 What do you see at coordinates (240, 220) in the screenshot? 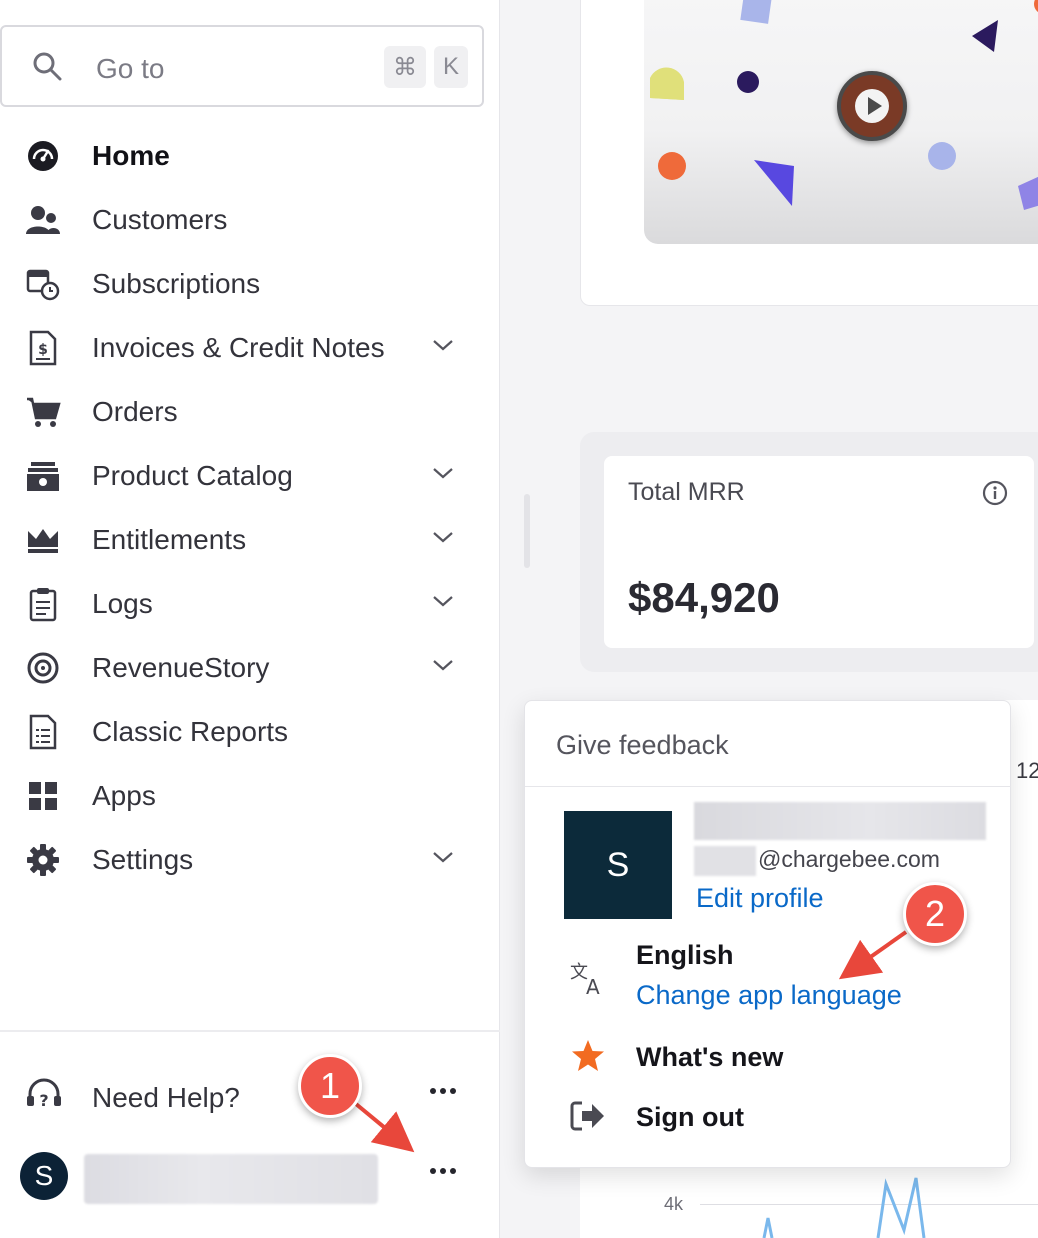
I see `sidebar-item-customers: Customers` at bounding box center [240, 220].